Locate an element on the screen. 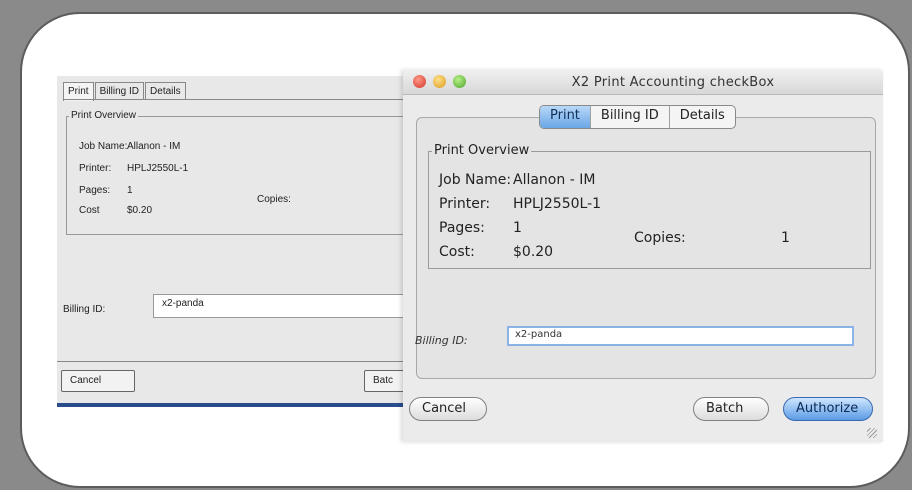 The height and width of the screenshot is (490, 912). batch-button: Batch is located at coordinates (731, 409).